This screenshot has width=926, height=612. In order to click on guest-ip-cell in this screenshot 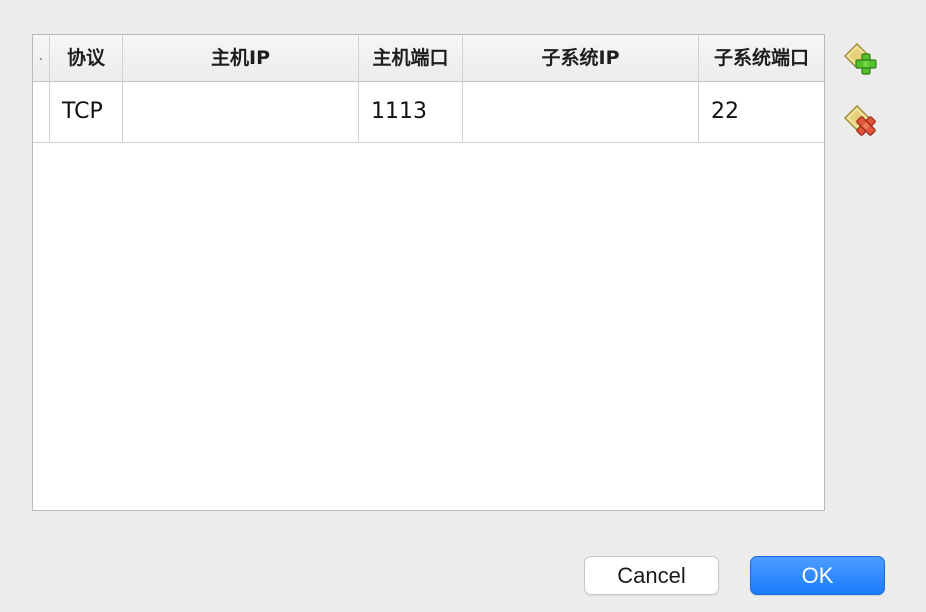, I will do `click(581, 112)`.